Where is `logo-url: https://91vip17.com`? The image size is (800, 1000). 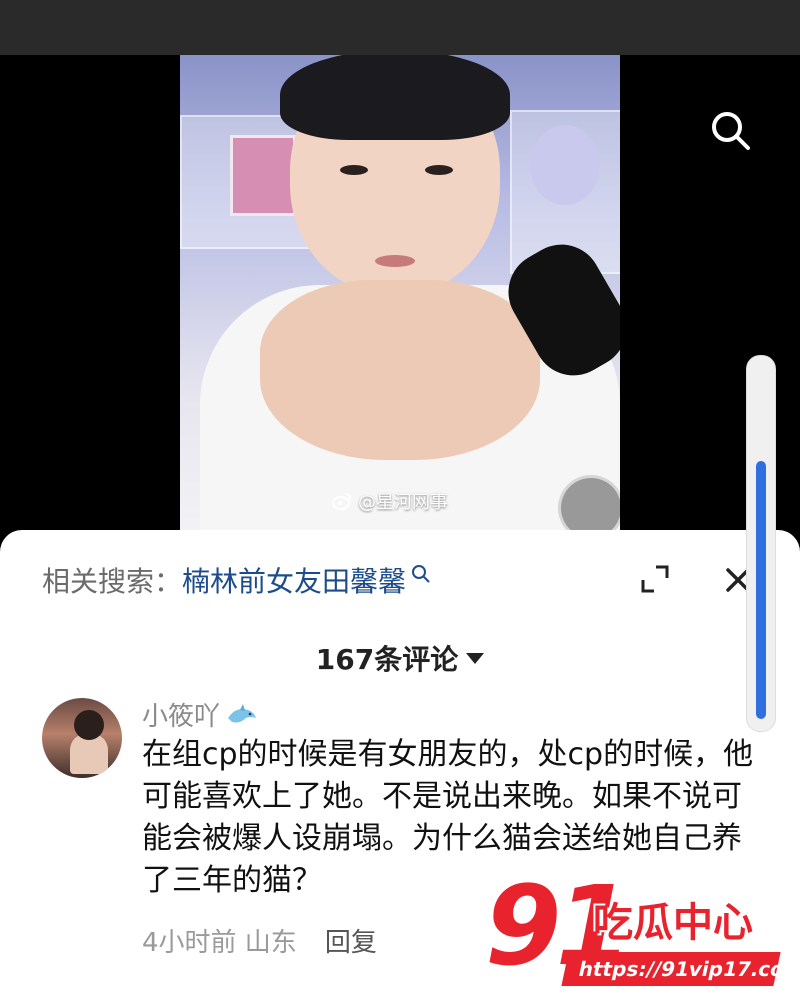
logo-url: https://91vip17.com is located at coordinates (680, 969).